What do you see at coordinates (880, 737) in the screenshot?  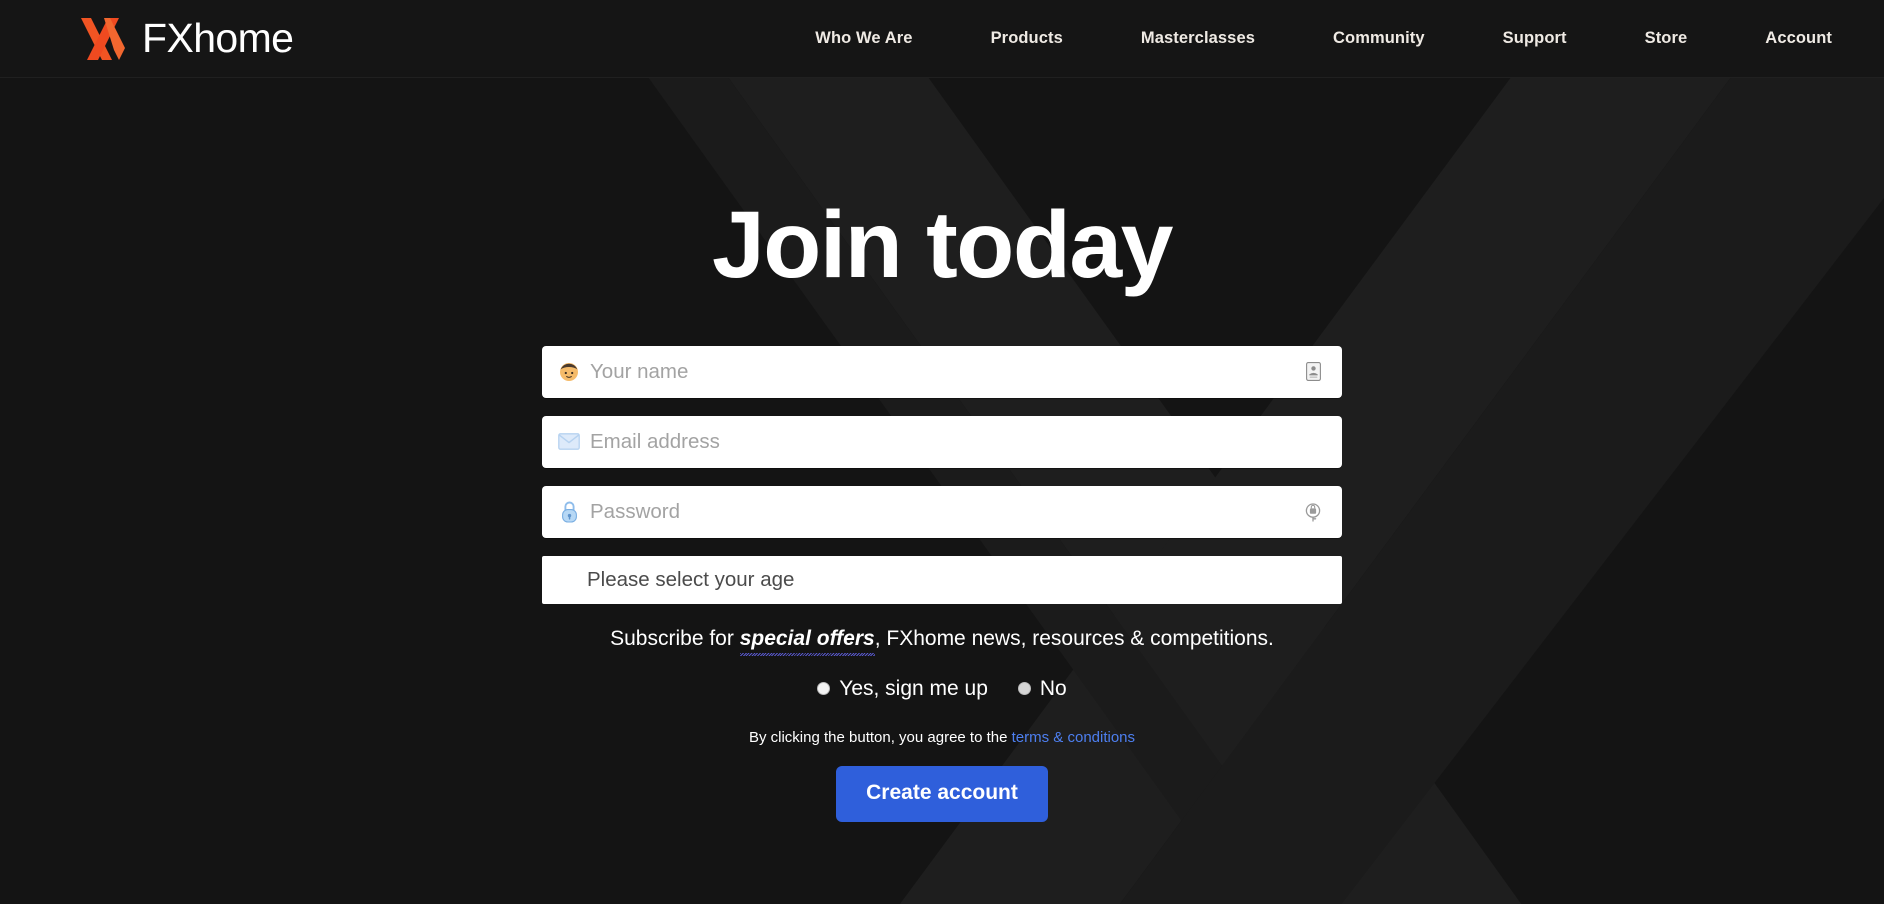 I see `terms-prefix: By clicking the button, you agree to the` at bounding box center [880, 737].